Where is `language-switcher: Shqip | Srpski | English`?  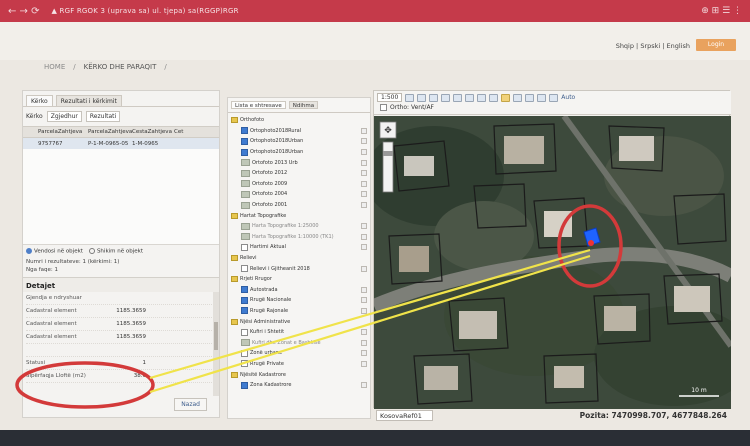
language-switcher: Shqip | Srpski | English is located at coordinates (653, 46).